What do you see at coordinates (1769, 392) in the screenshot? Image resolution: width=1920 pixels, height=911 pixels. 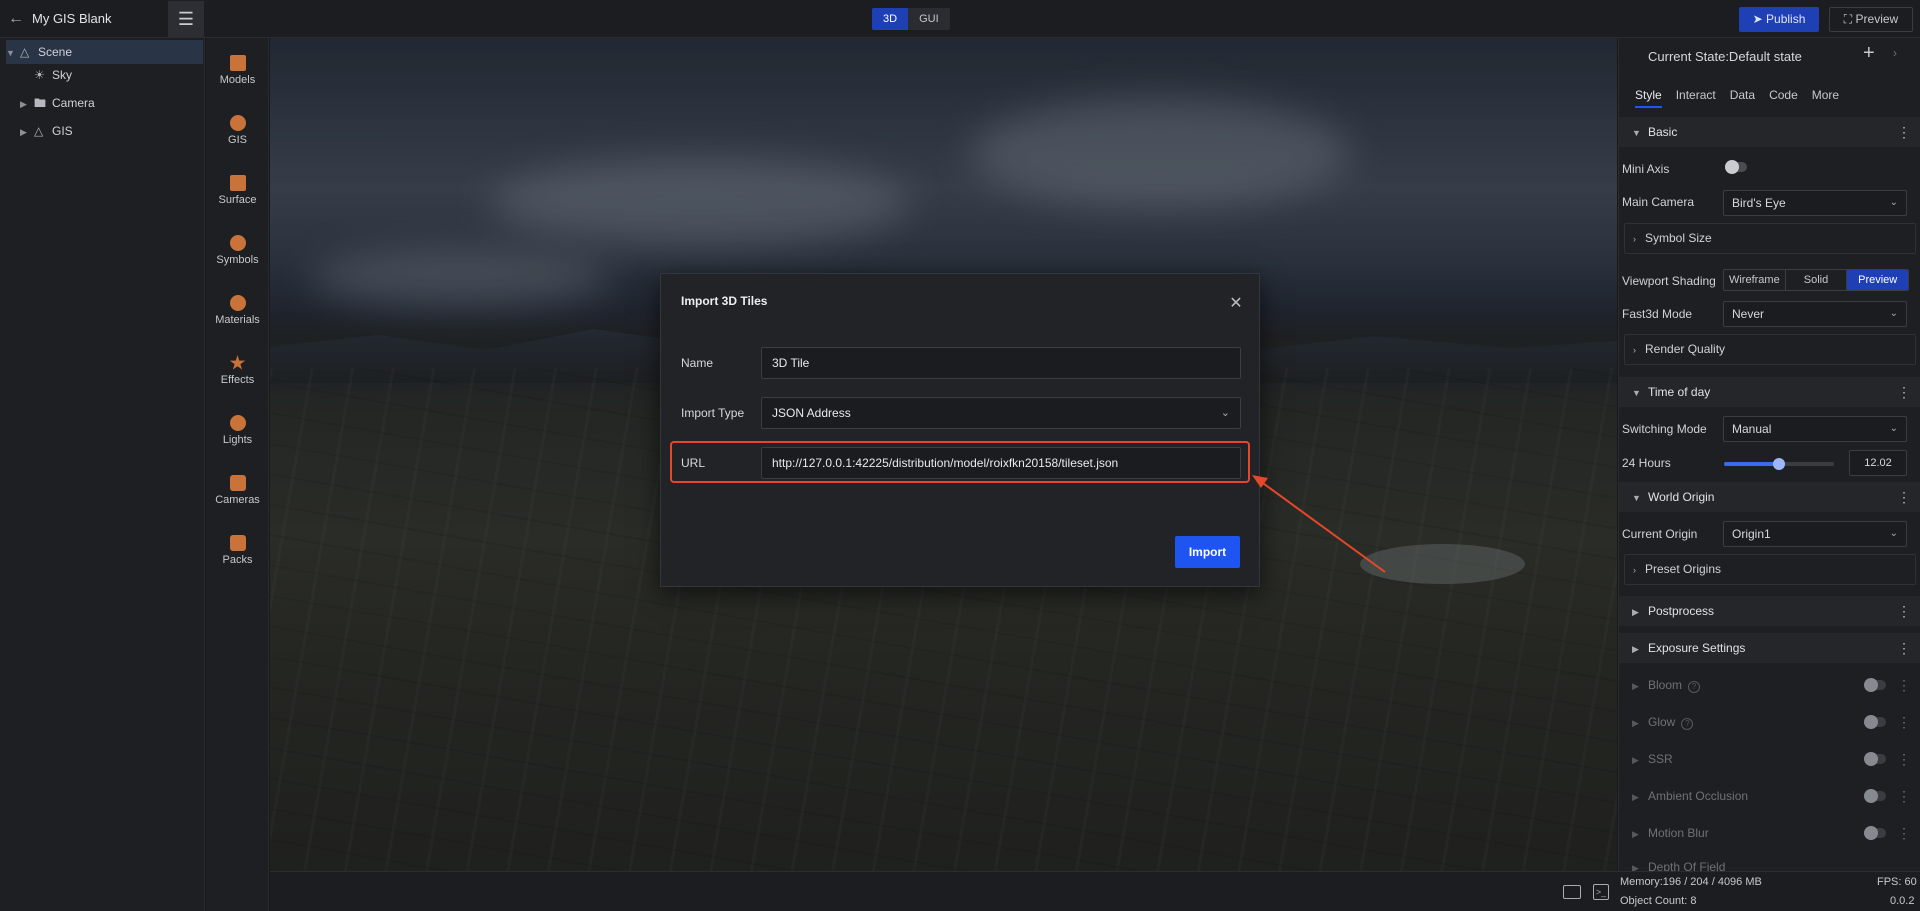 I see `section-time-of-day: ▼ Time of day ⋮` at bounding box center [1769, 392].